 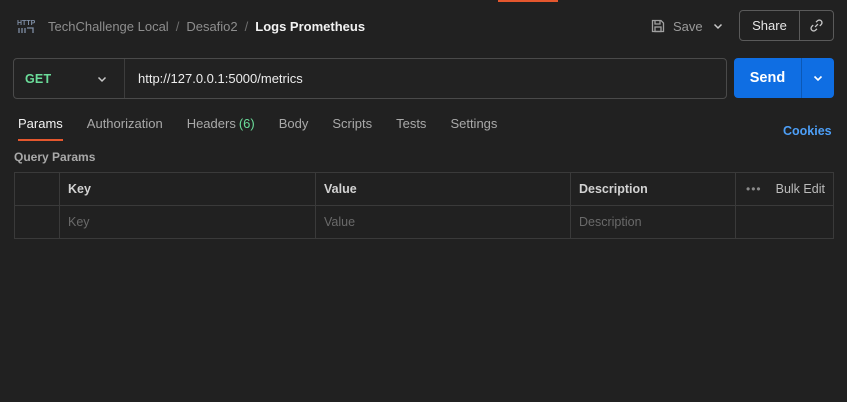 What do you see at coordinates (310, 26) in the screenshot?
I see `request-name: Logs Prometheus` at bounding box center [310, 26].